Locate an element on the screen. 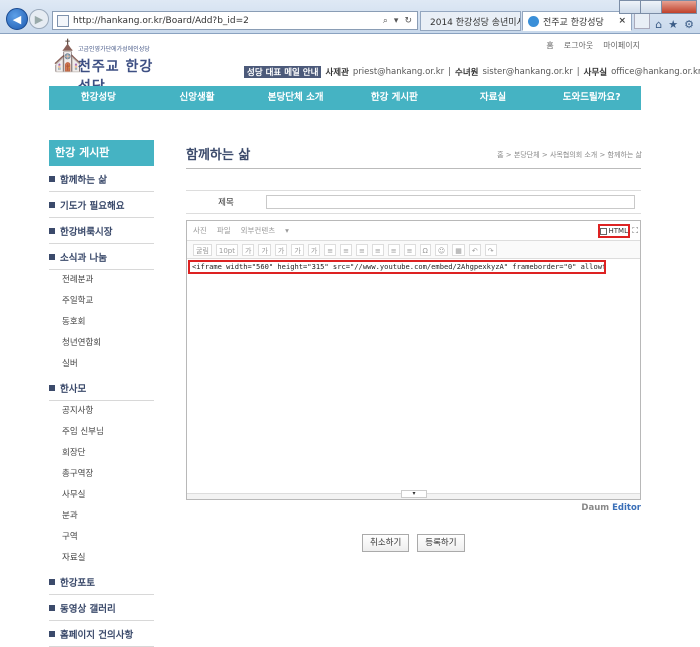 The height and width of the screenshot is (647, 700). sidebar-subitem: 분과 is located at coordinates (101, 516).